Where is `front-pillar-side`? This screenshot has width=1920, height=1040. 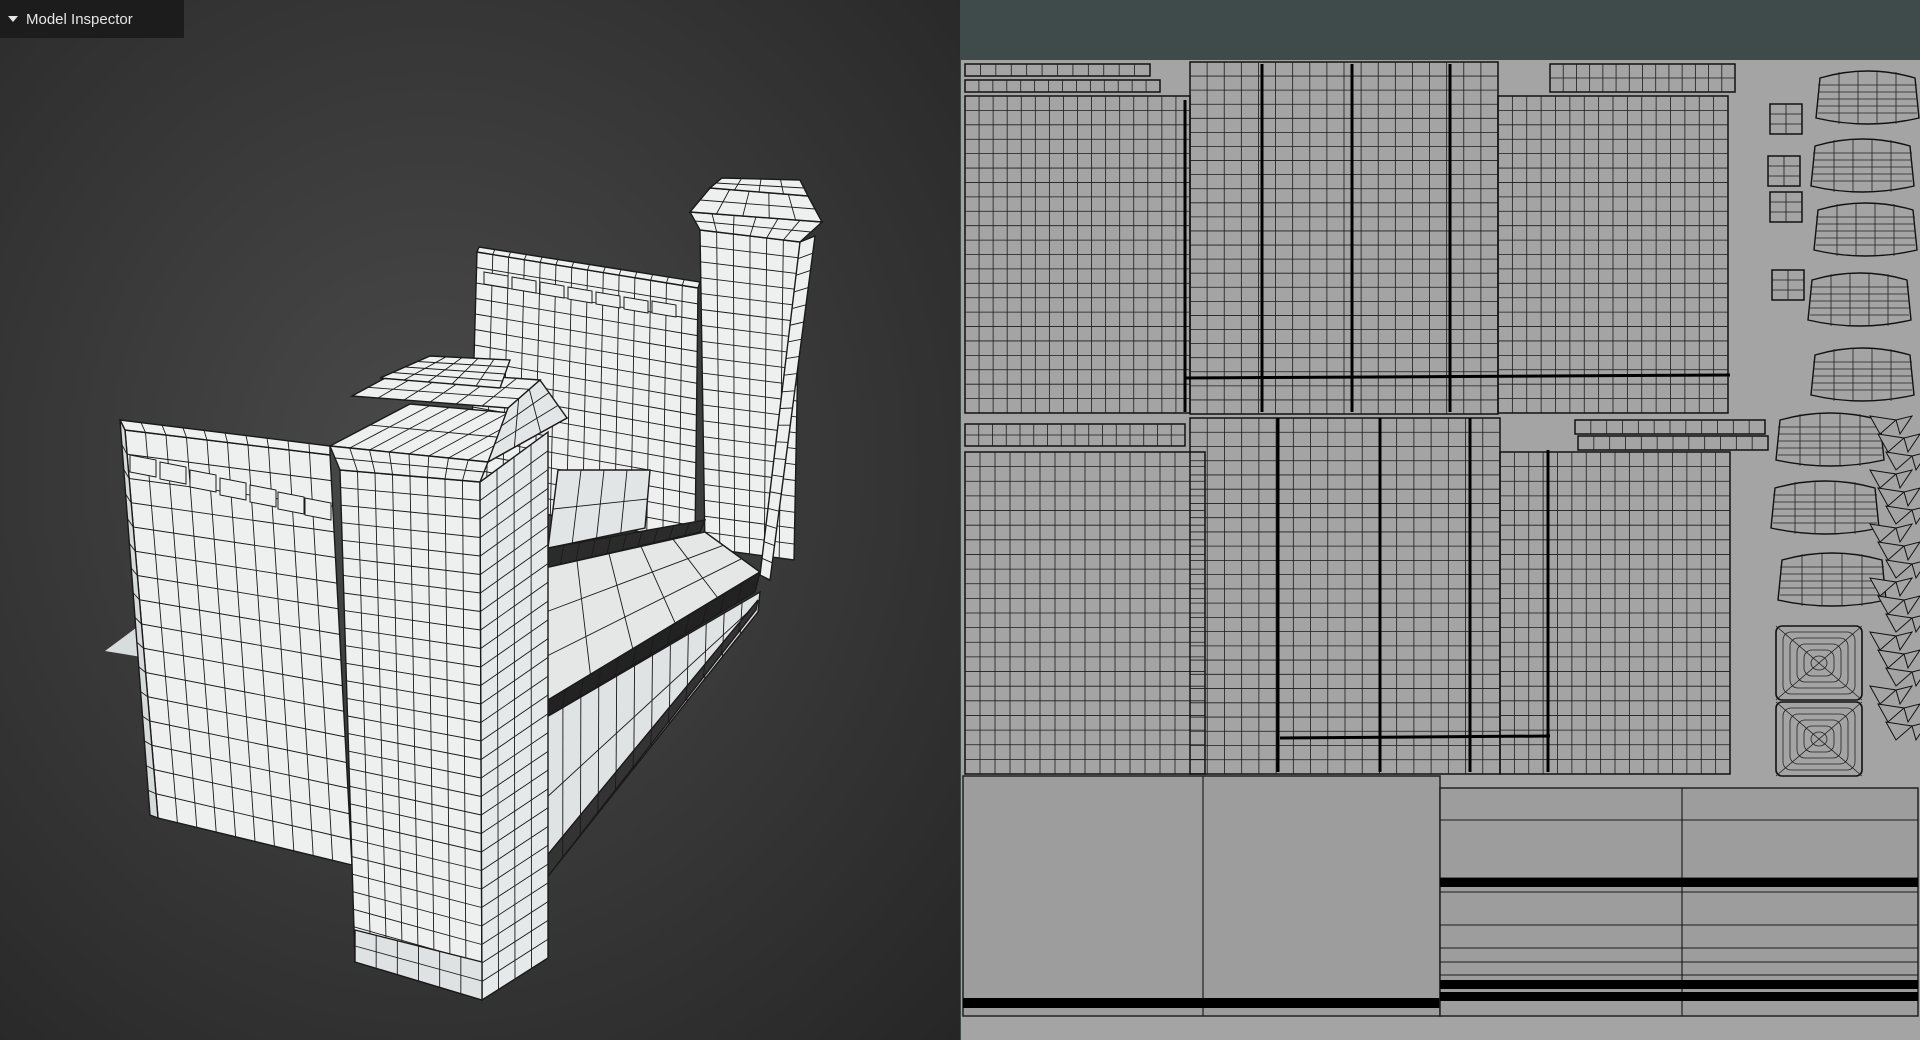 front-pillar-side is located at coordinates (514, 716).